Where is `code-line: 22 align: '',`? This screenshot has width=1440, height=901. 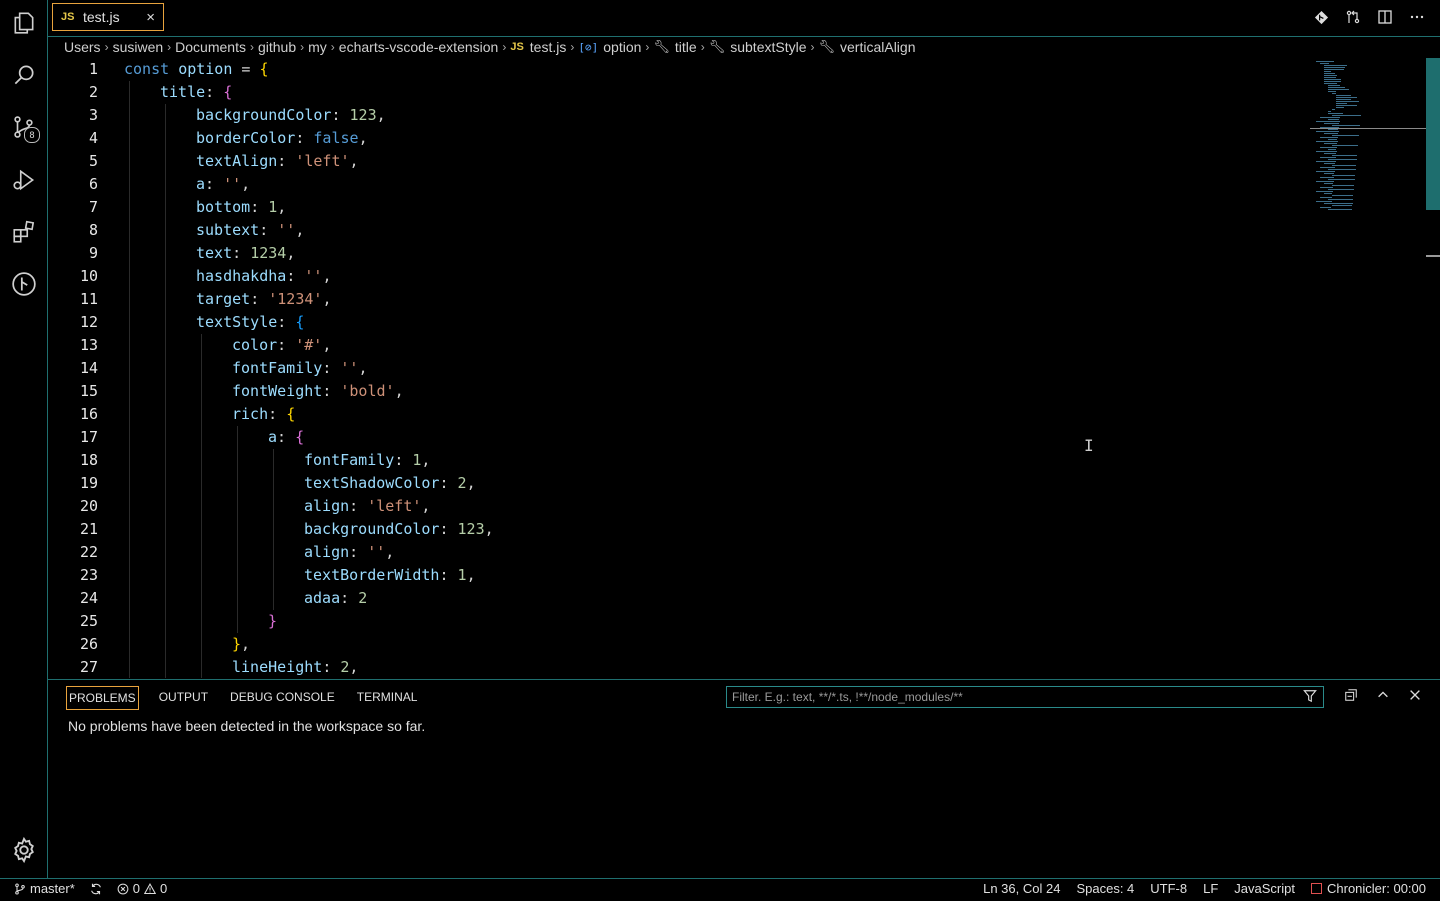 code-line: 22 align: '', is located at coordinates (673, 552).